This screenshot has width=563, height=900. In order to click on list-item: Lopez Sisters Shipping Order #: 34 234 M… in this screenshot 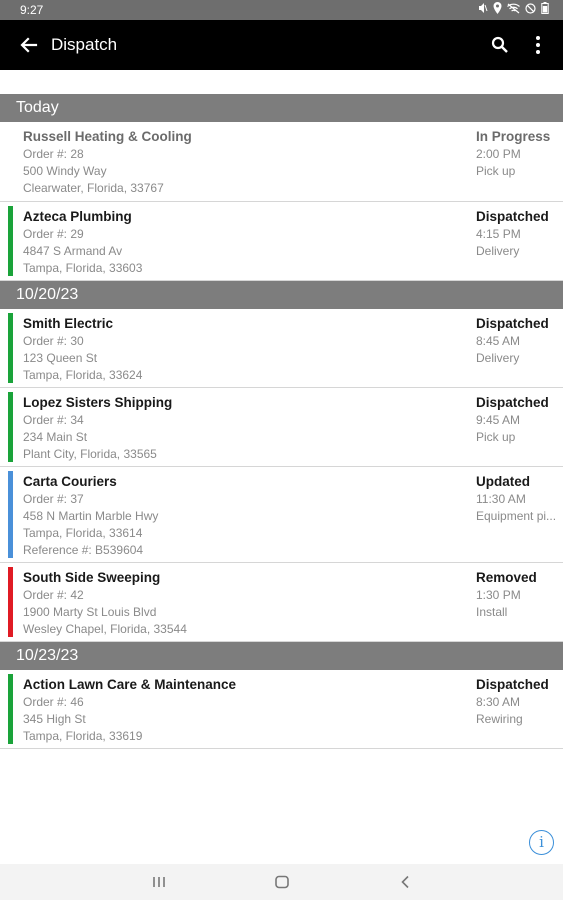, I will do `click(281, 427)`.